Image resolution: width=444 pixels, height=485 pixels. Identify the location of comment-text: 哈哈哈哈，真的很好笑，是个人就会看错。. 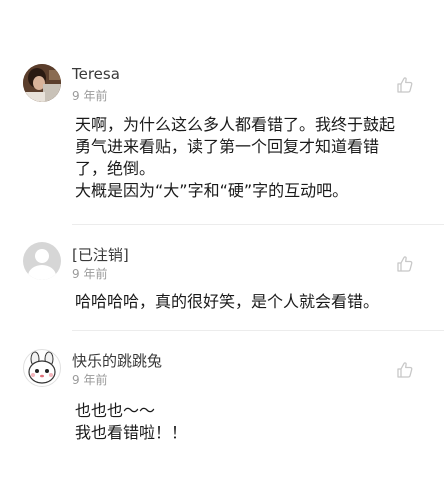
(250, 302).